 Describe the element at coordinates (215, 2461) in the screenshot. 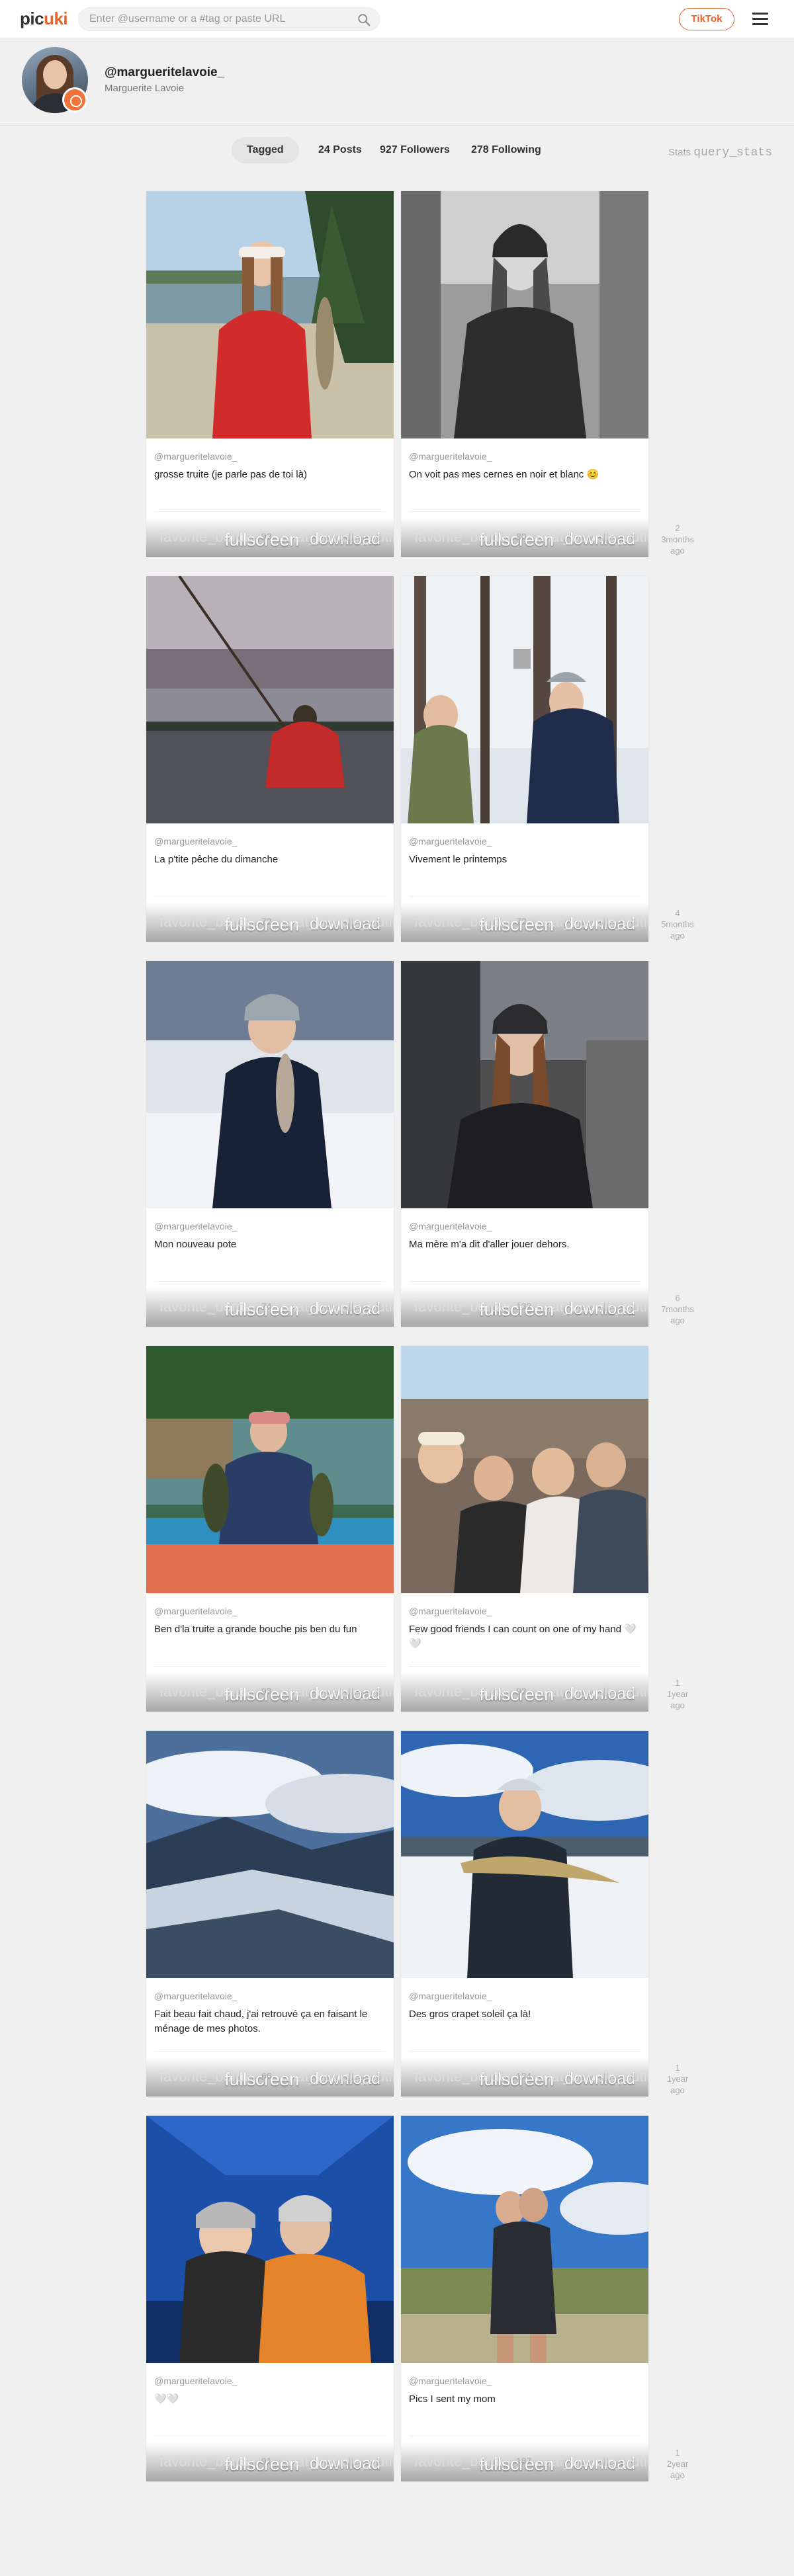

I see `likes-count: favorite_border 91` at that location.